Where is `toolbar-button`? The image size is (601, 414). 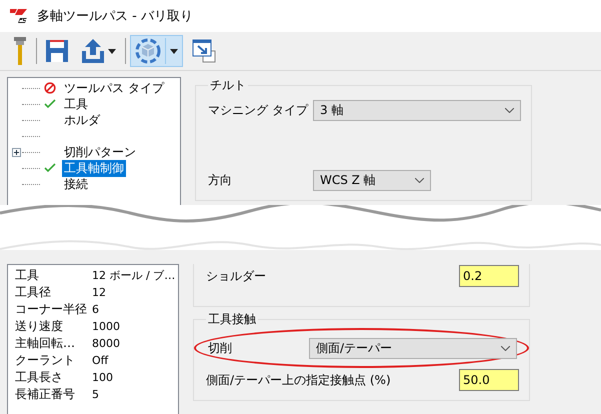 toolbar-button is located at coordinates (156, 51).